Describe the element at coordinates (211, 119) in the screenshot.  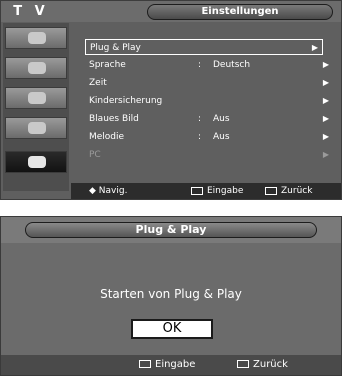
I see `menu-item-blaues-bild: Blaues Bild : Aus ▶` at that location.